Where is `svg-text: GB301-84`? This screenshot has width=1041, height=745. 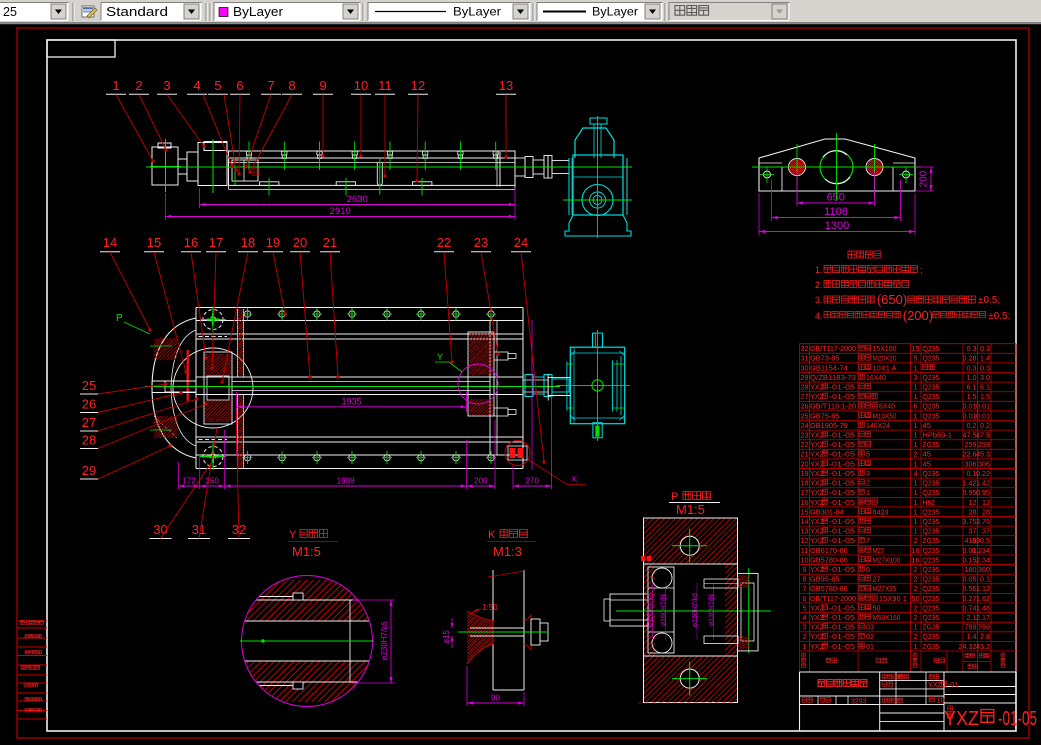
svg-text: GB301-84 is located at coordinates (827, 511).